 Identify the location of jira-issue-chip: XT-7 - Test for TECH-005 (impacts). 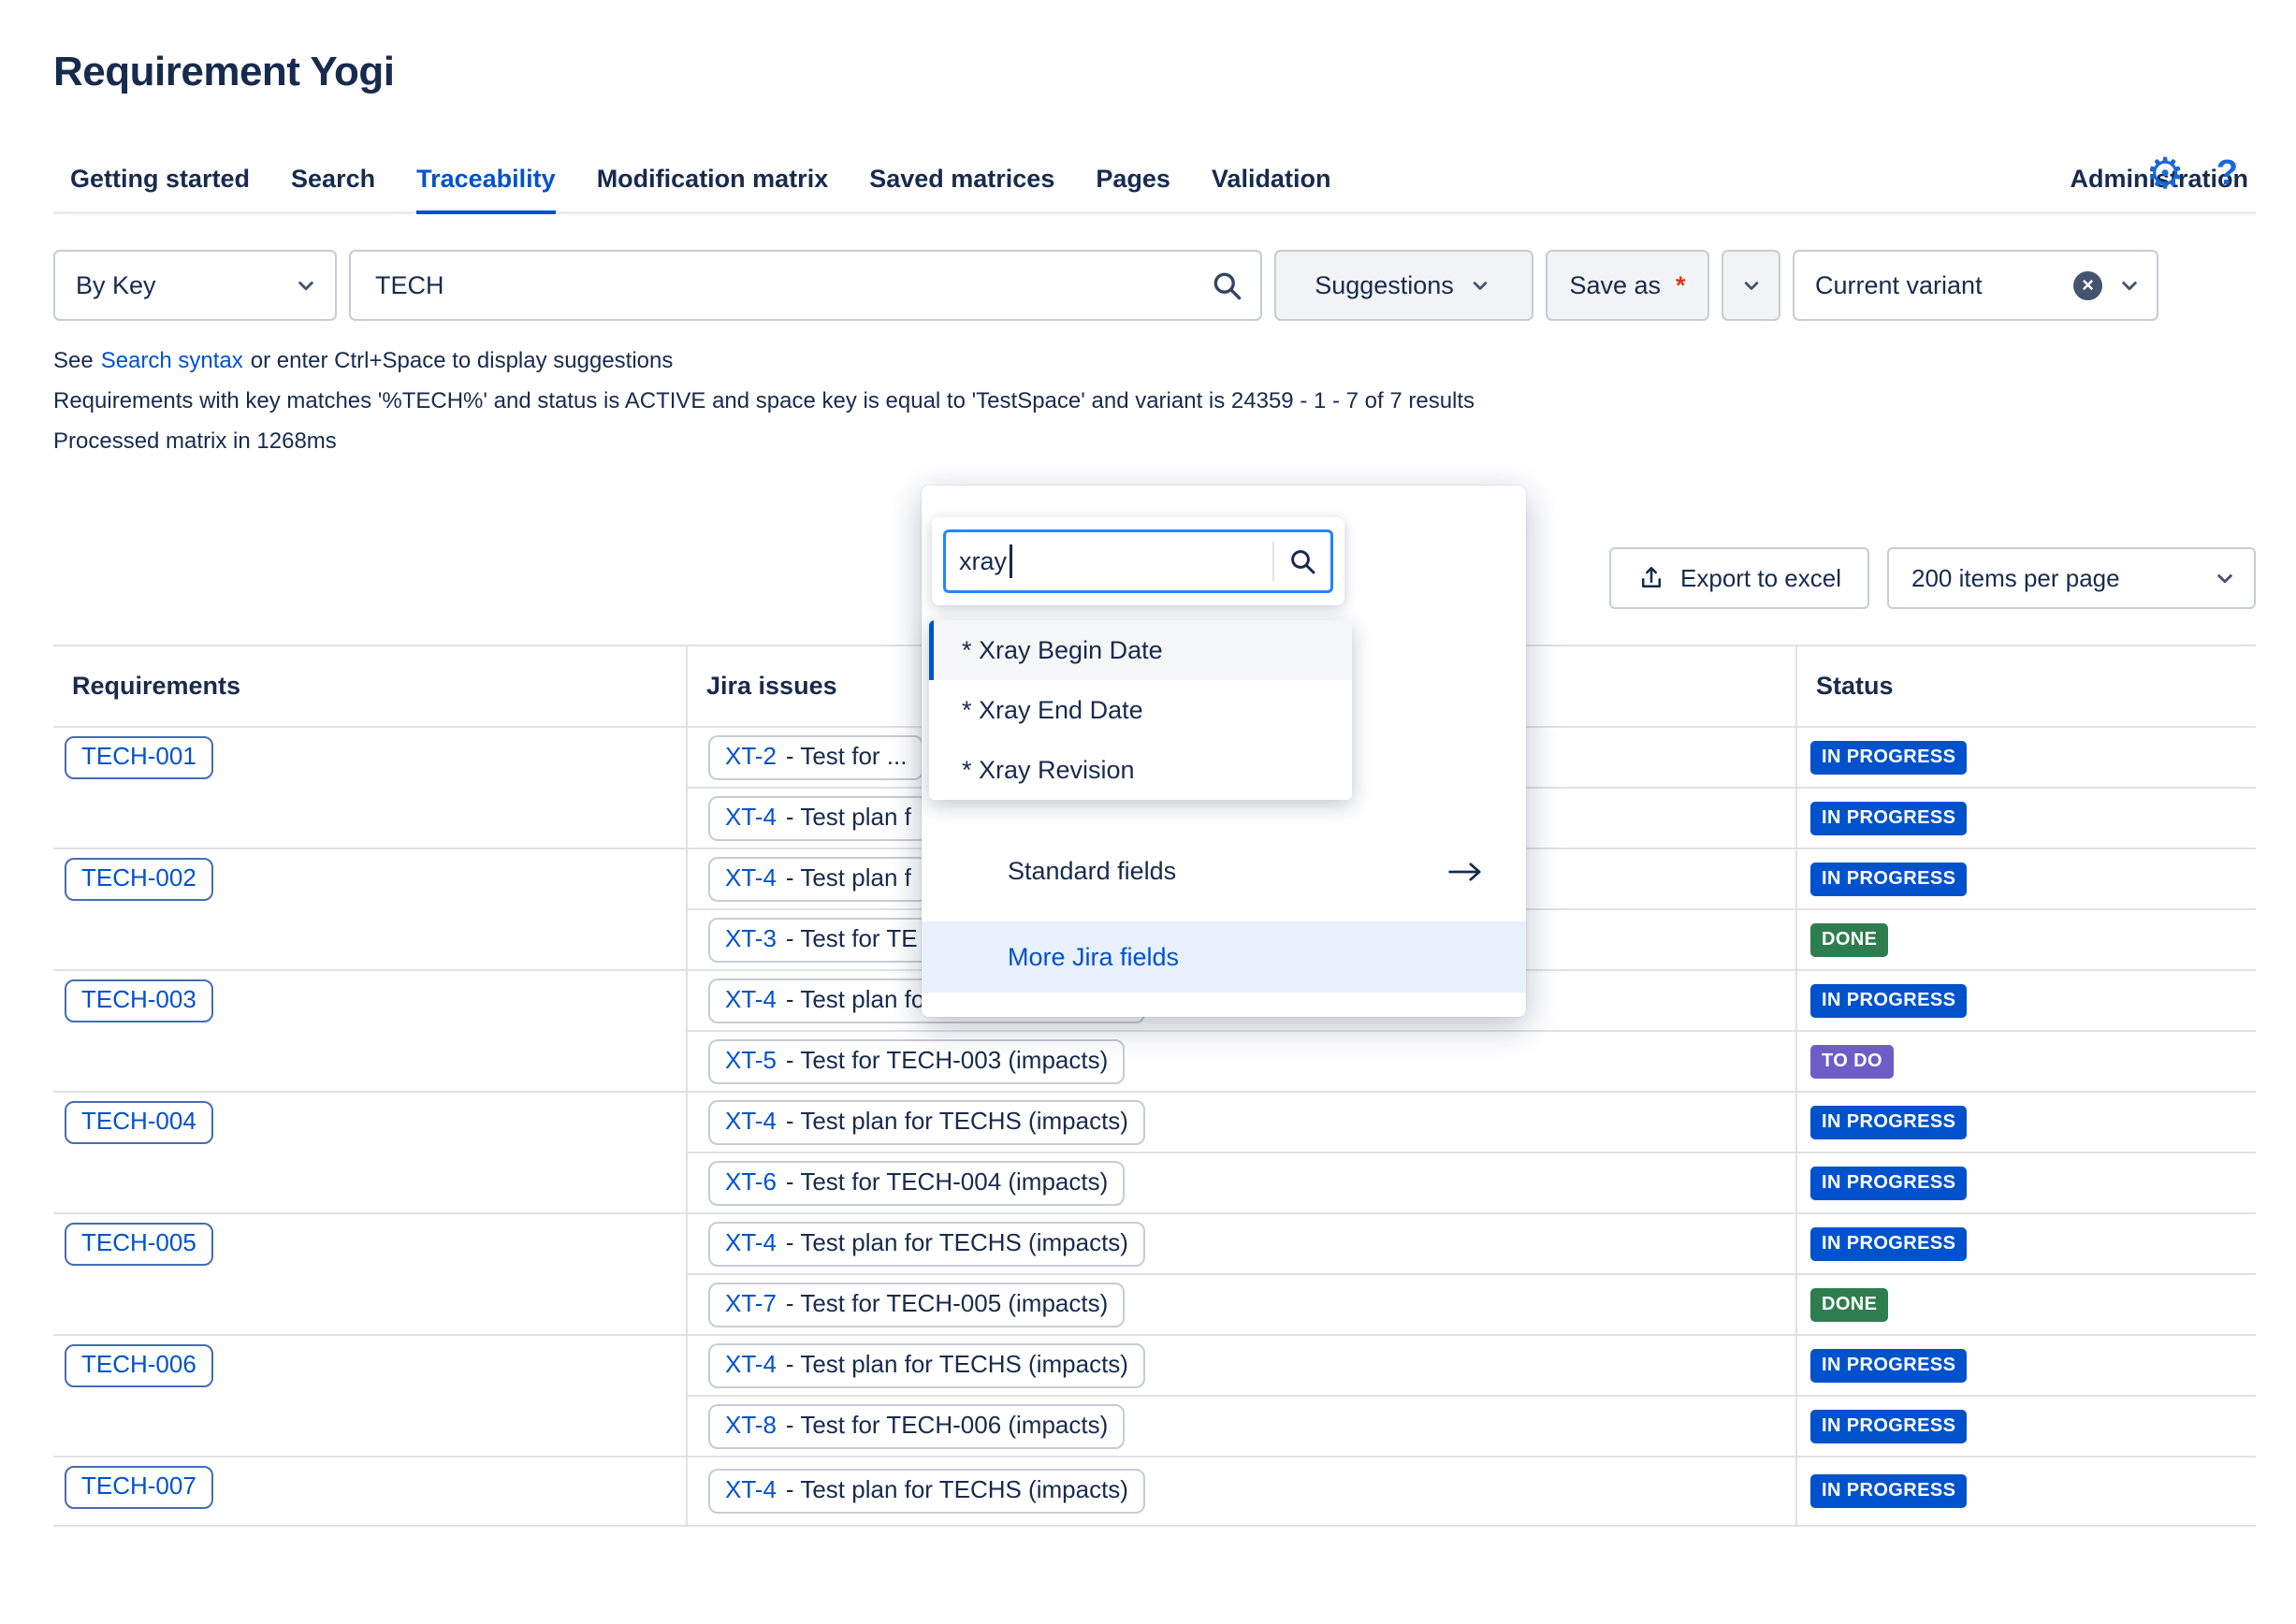
(917, 1304).